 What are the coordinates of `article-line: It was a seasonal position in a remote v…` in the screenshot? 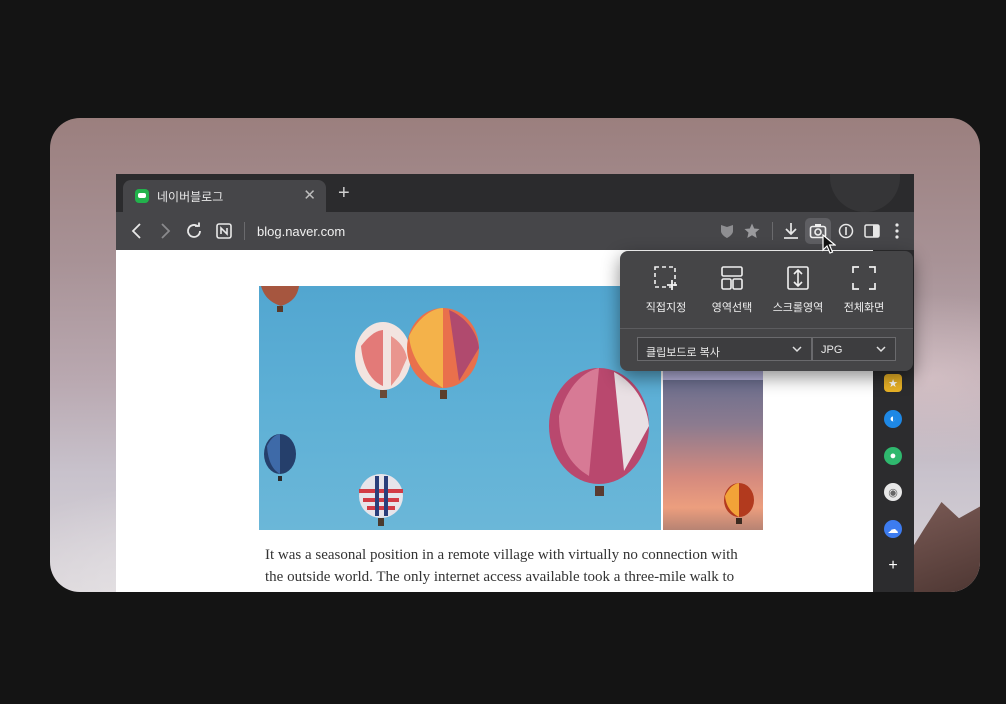 It's located at (501, 555).